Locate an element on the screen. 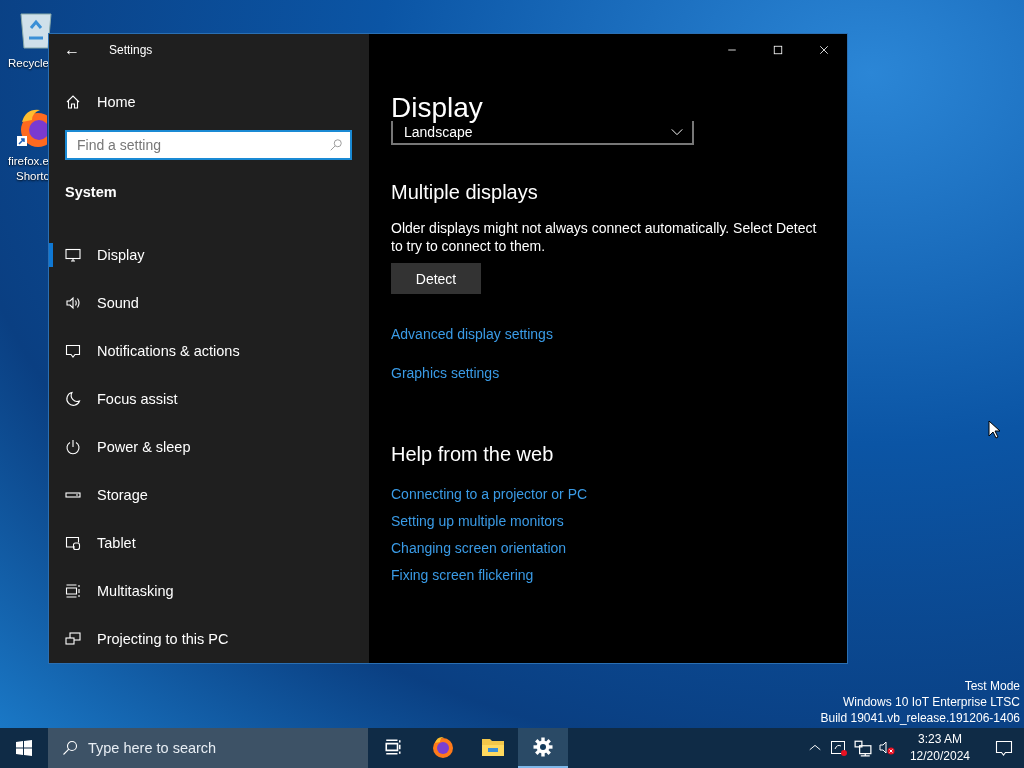 The height and width of the screenshot is (768, 1024). section-heading: System is located at coordinates (91, 192).